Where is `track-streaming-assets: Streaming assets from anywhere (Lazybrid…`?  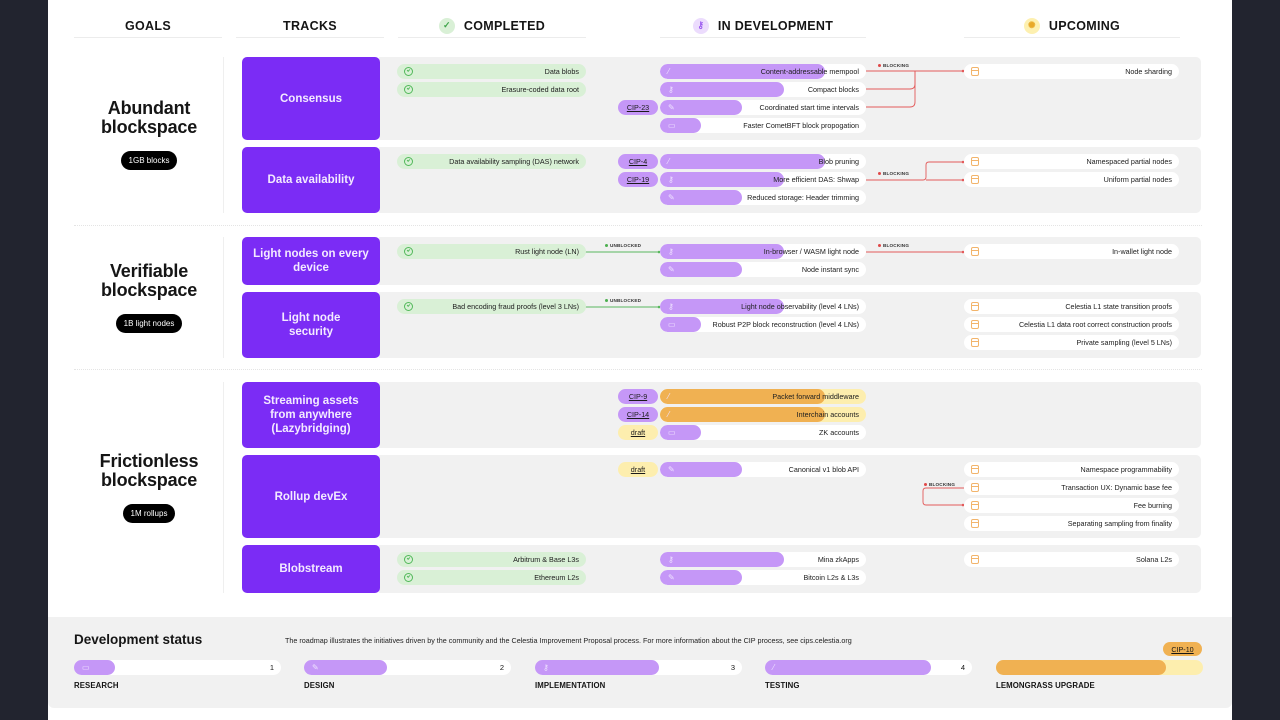 track-streaming-assets: Streaming assets from anywhere (Lazybrid… is located at coordinates (311, 415).